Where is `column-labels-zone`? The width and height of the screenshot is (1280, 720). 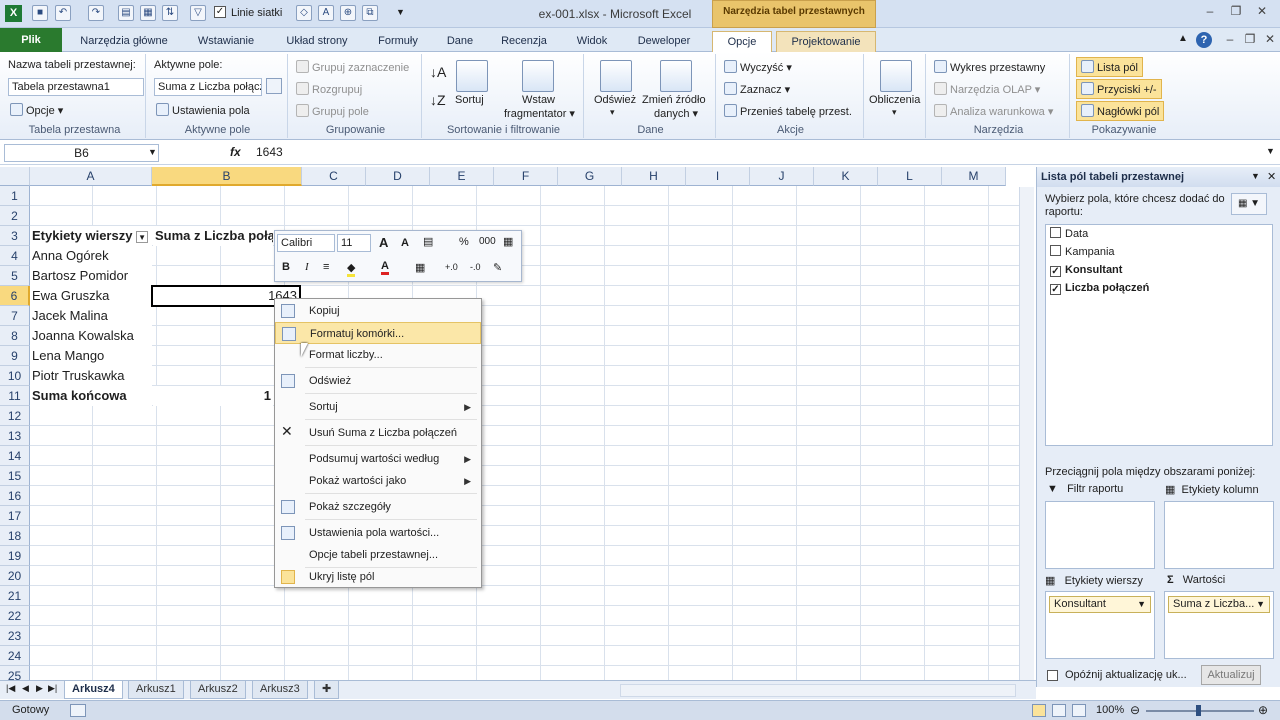 column-labels-zone is located at coordinates (1219, 535).